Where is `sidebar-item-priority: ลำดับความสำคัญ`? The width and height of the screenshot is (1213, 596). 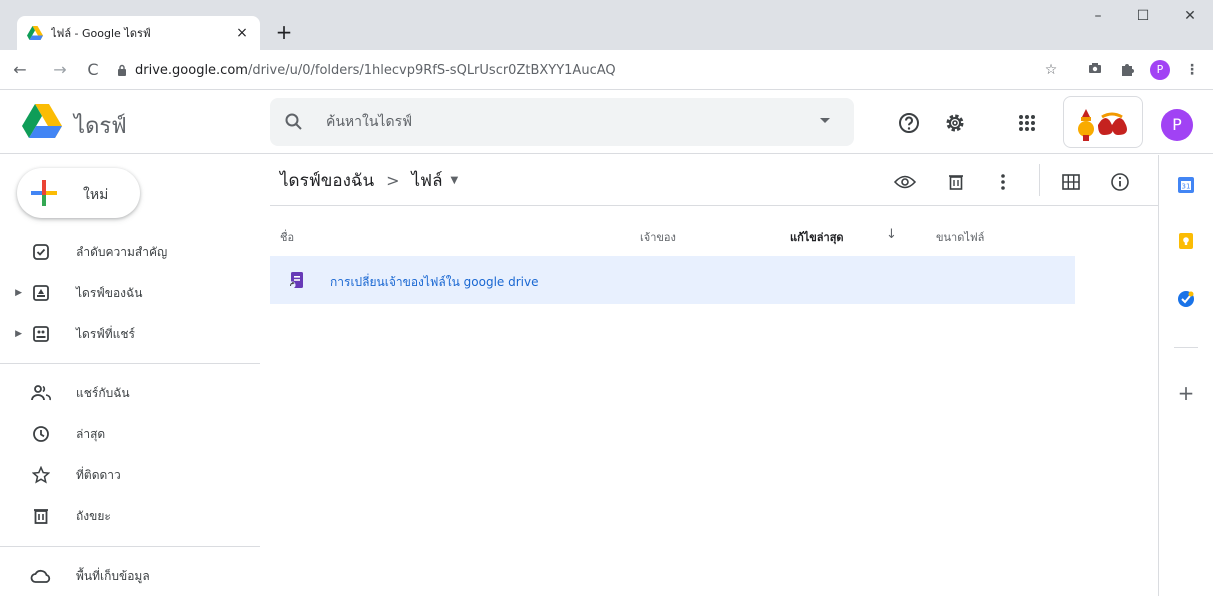 sidebar-item-priority: ลำดับความสำคัญ is located at coordinates (130, 252).